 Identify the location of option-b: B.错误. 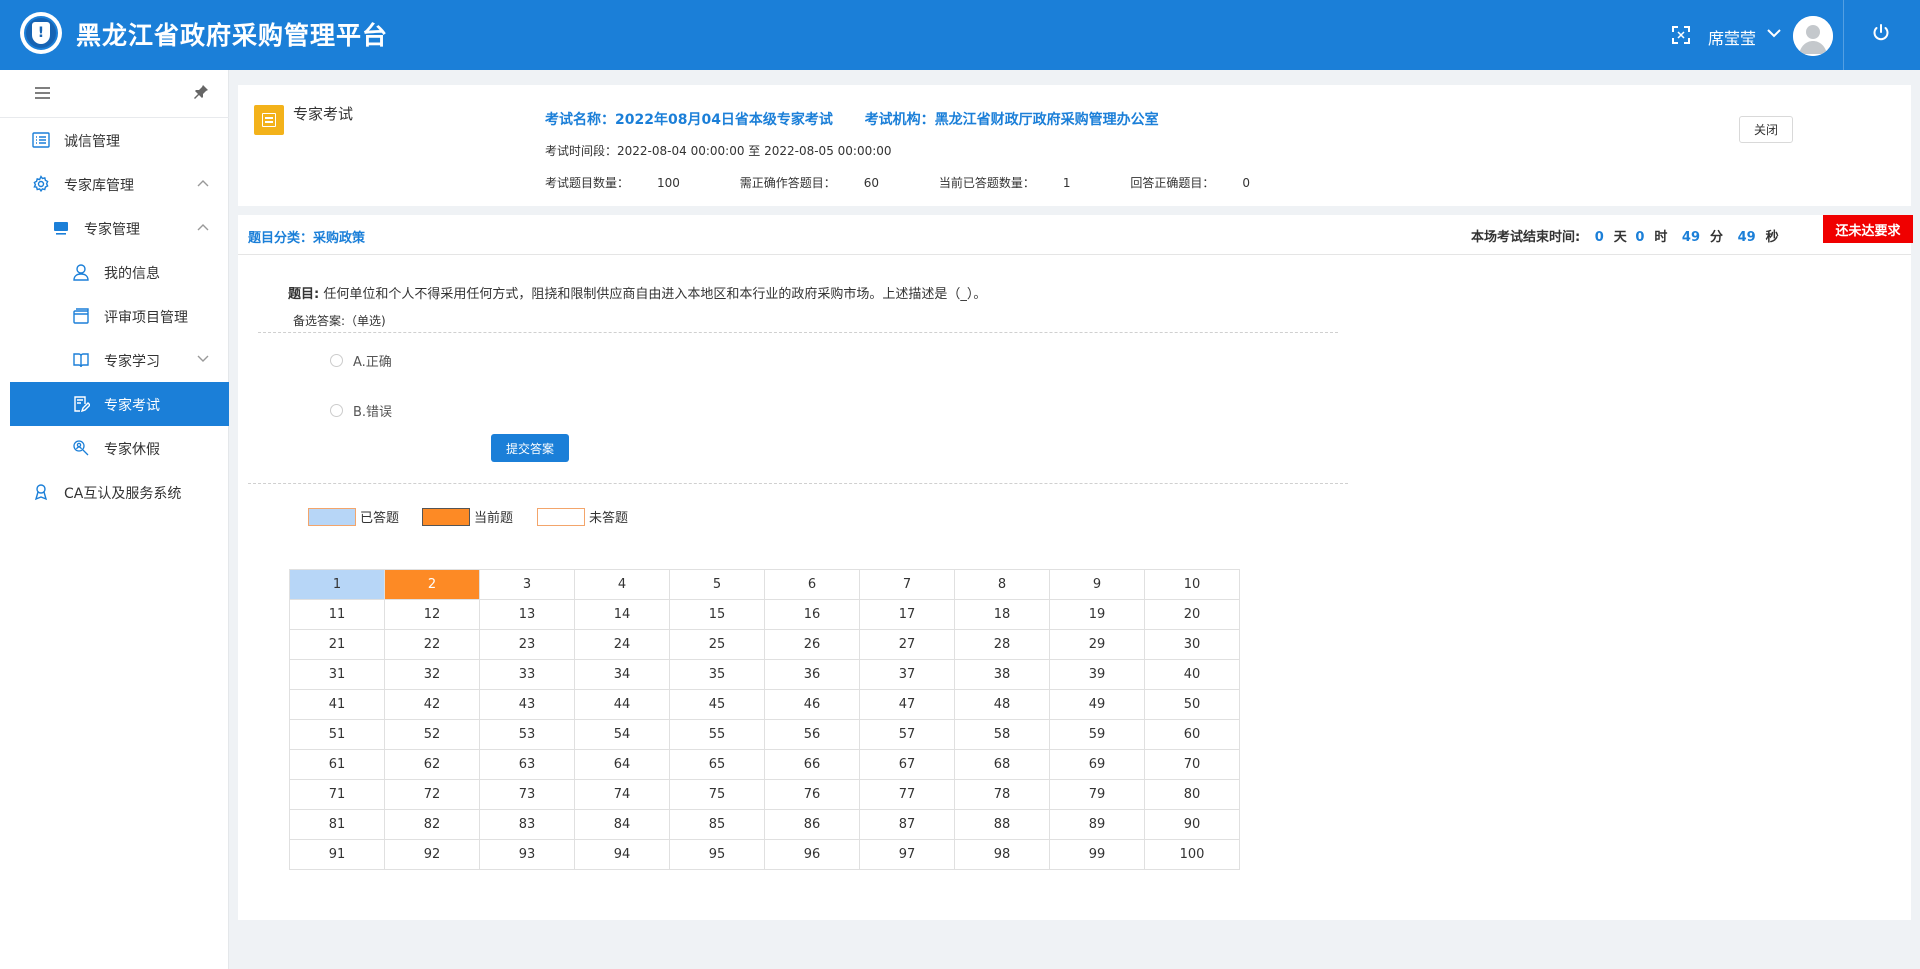
(361, 410).